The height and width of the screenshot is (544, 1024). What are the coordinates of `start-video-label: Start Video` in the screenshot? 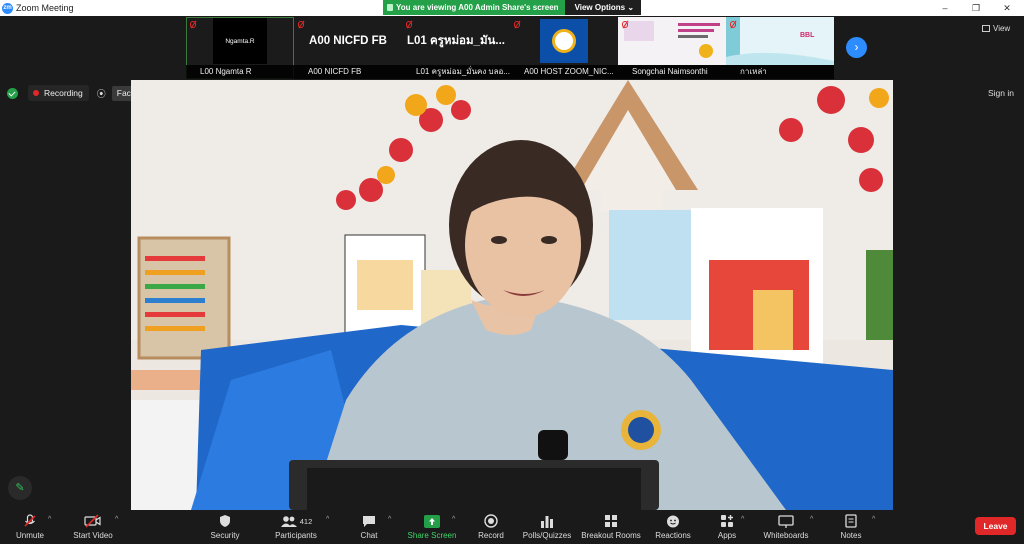 It's located at (93, 535).